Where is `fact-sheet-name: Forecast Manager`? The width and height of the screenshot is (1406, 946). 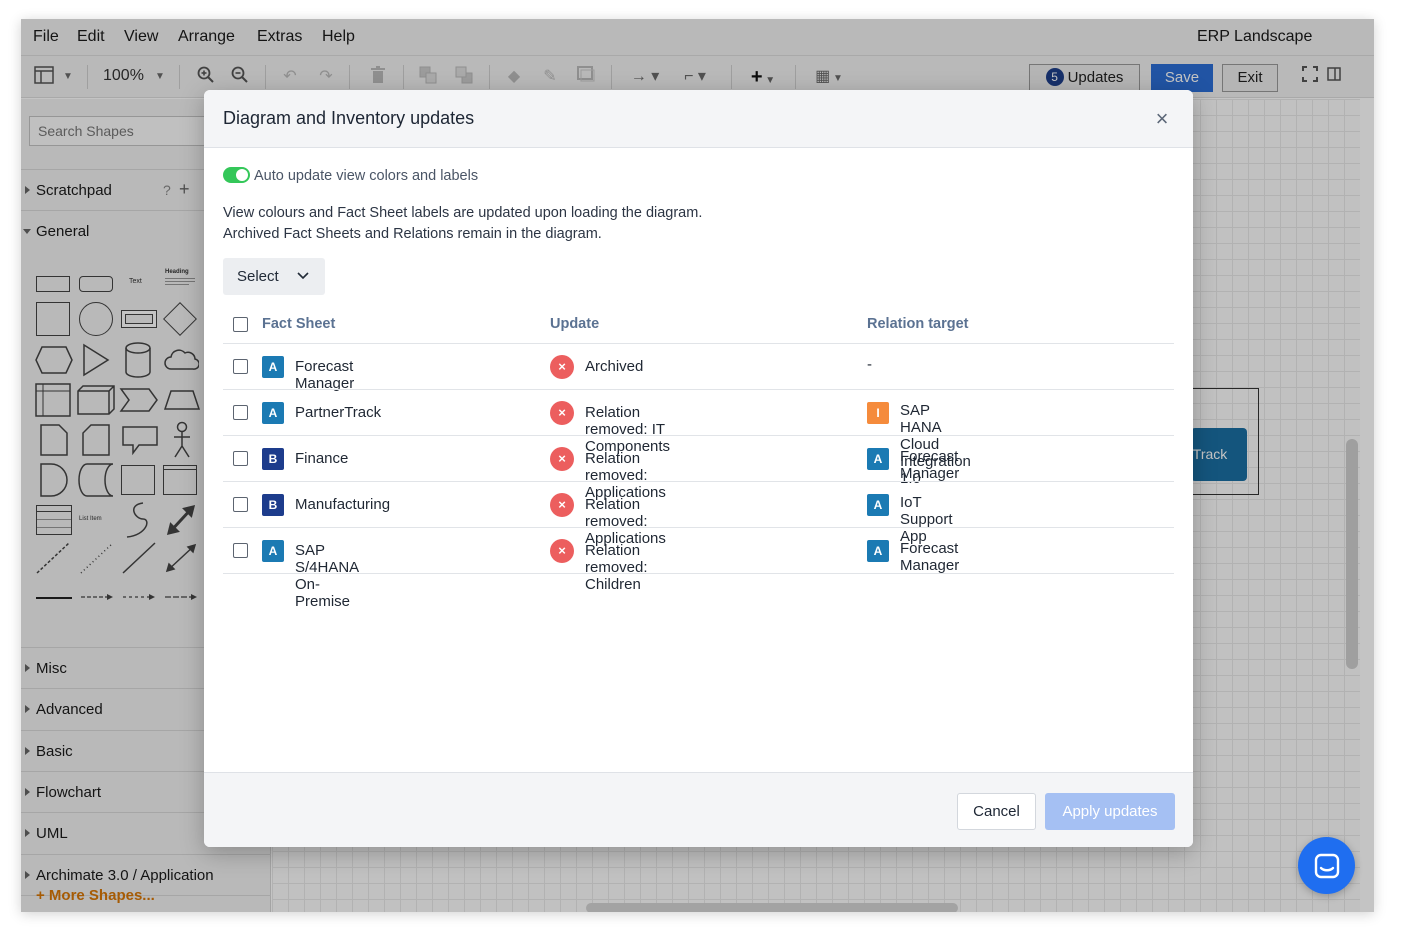
fact-sheet-name: Forecast Manager is located at coordinates (324, 375).